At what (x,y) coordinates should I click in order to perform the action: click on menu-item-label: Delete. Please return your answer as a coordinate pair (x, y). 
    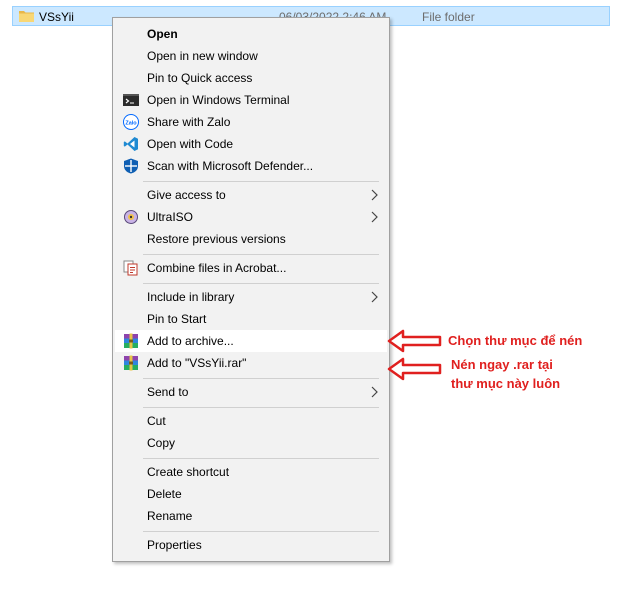
    Looking at the image, I should click on (164, 494).